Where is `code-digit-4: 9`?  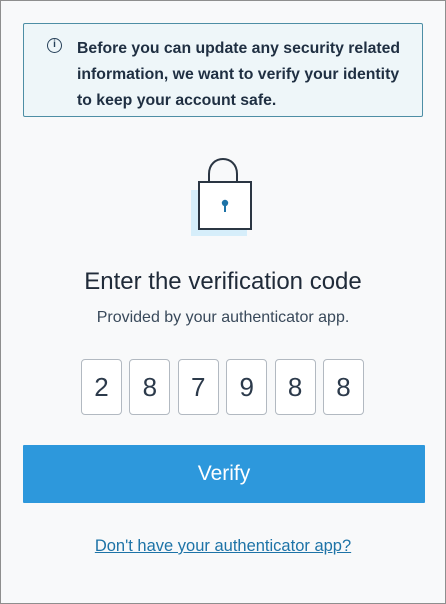 code-digit-4: 9 is located at coordinates (247, 387).